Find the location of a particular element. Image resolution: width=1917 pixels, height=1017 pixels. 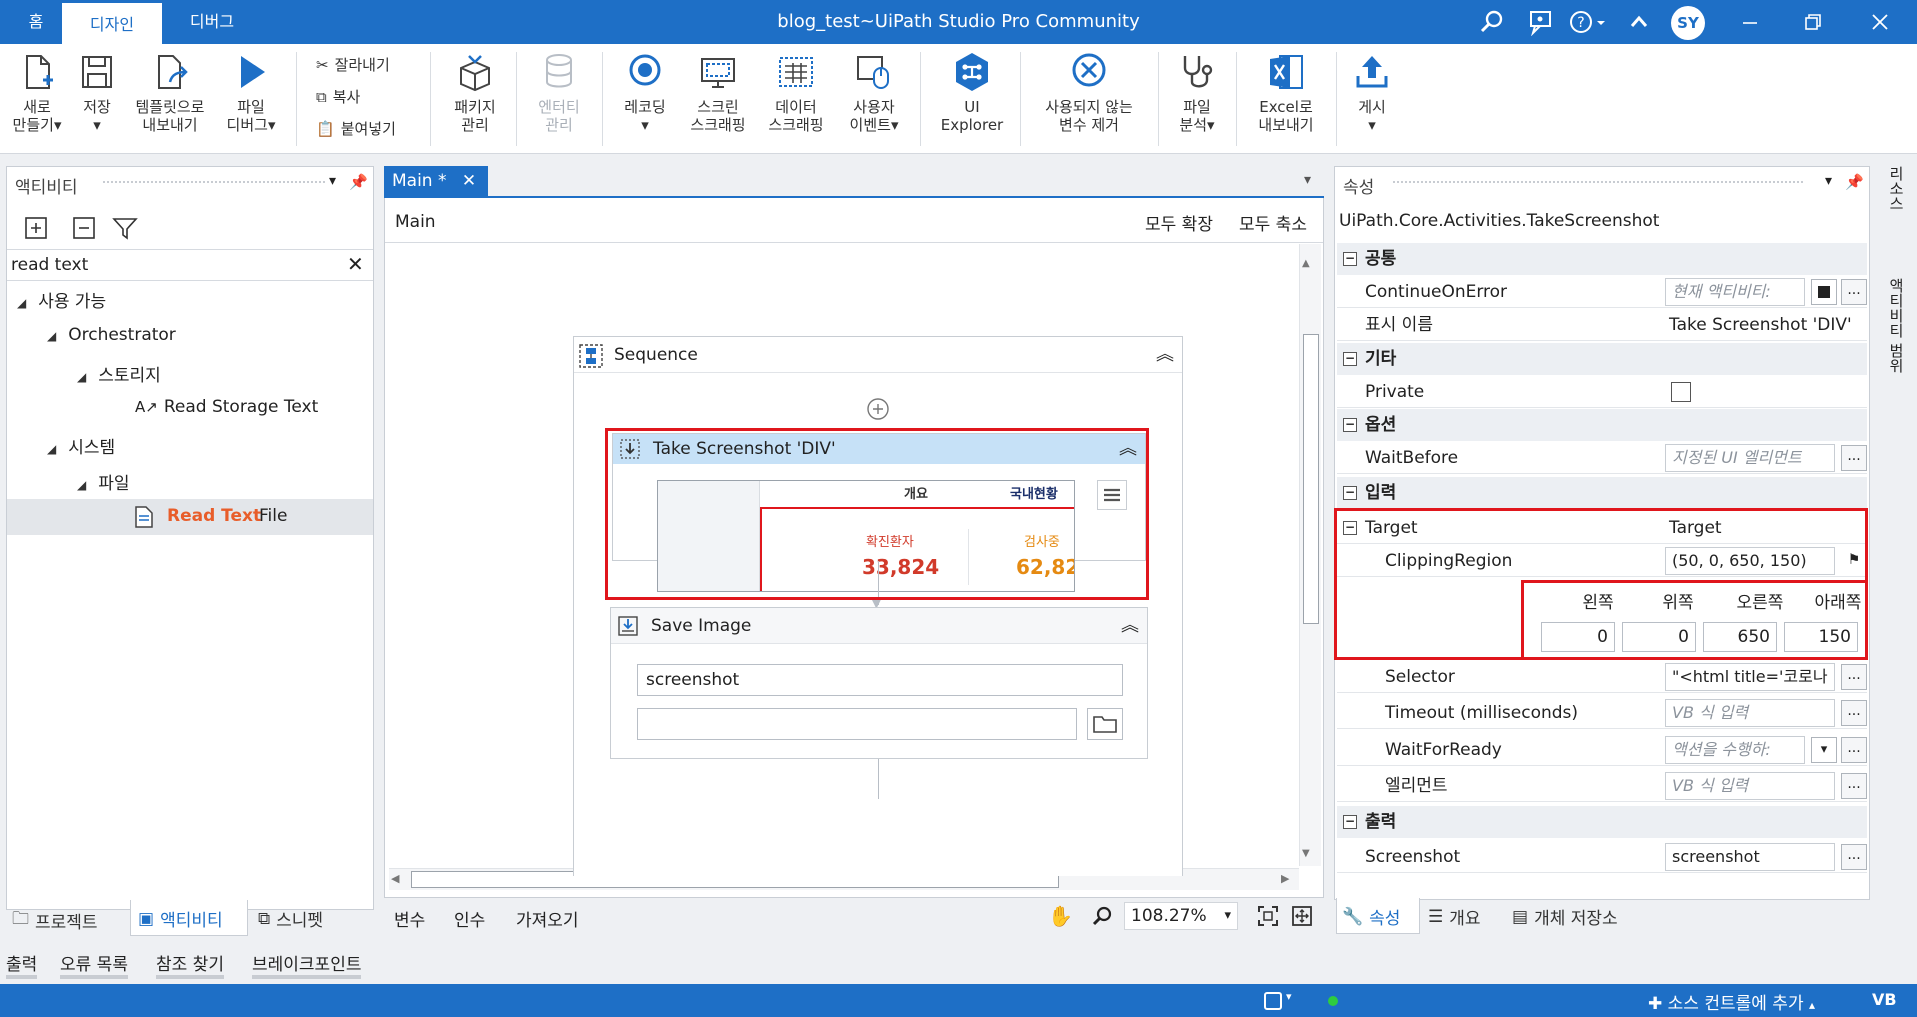

tab-snippets: ⧉ 스니펫 is located at coordinates (290, 919).